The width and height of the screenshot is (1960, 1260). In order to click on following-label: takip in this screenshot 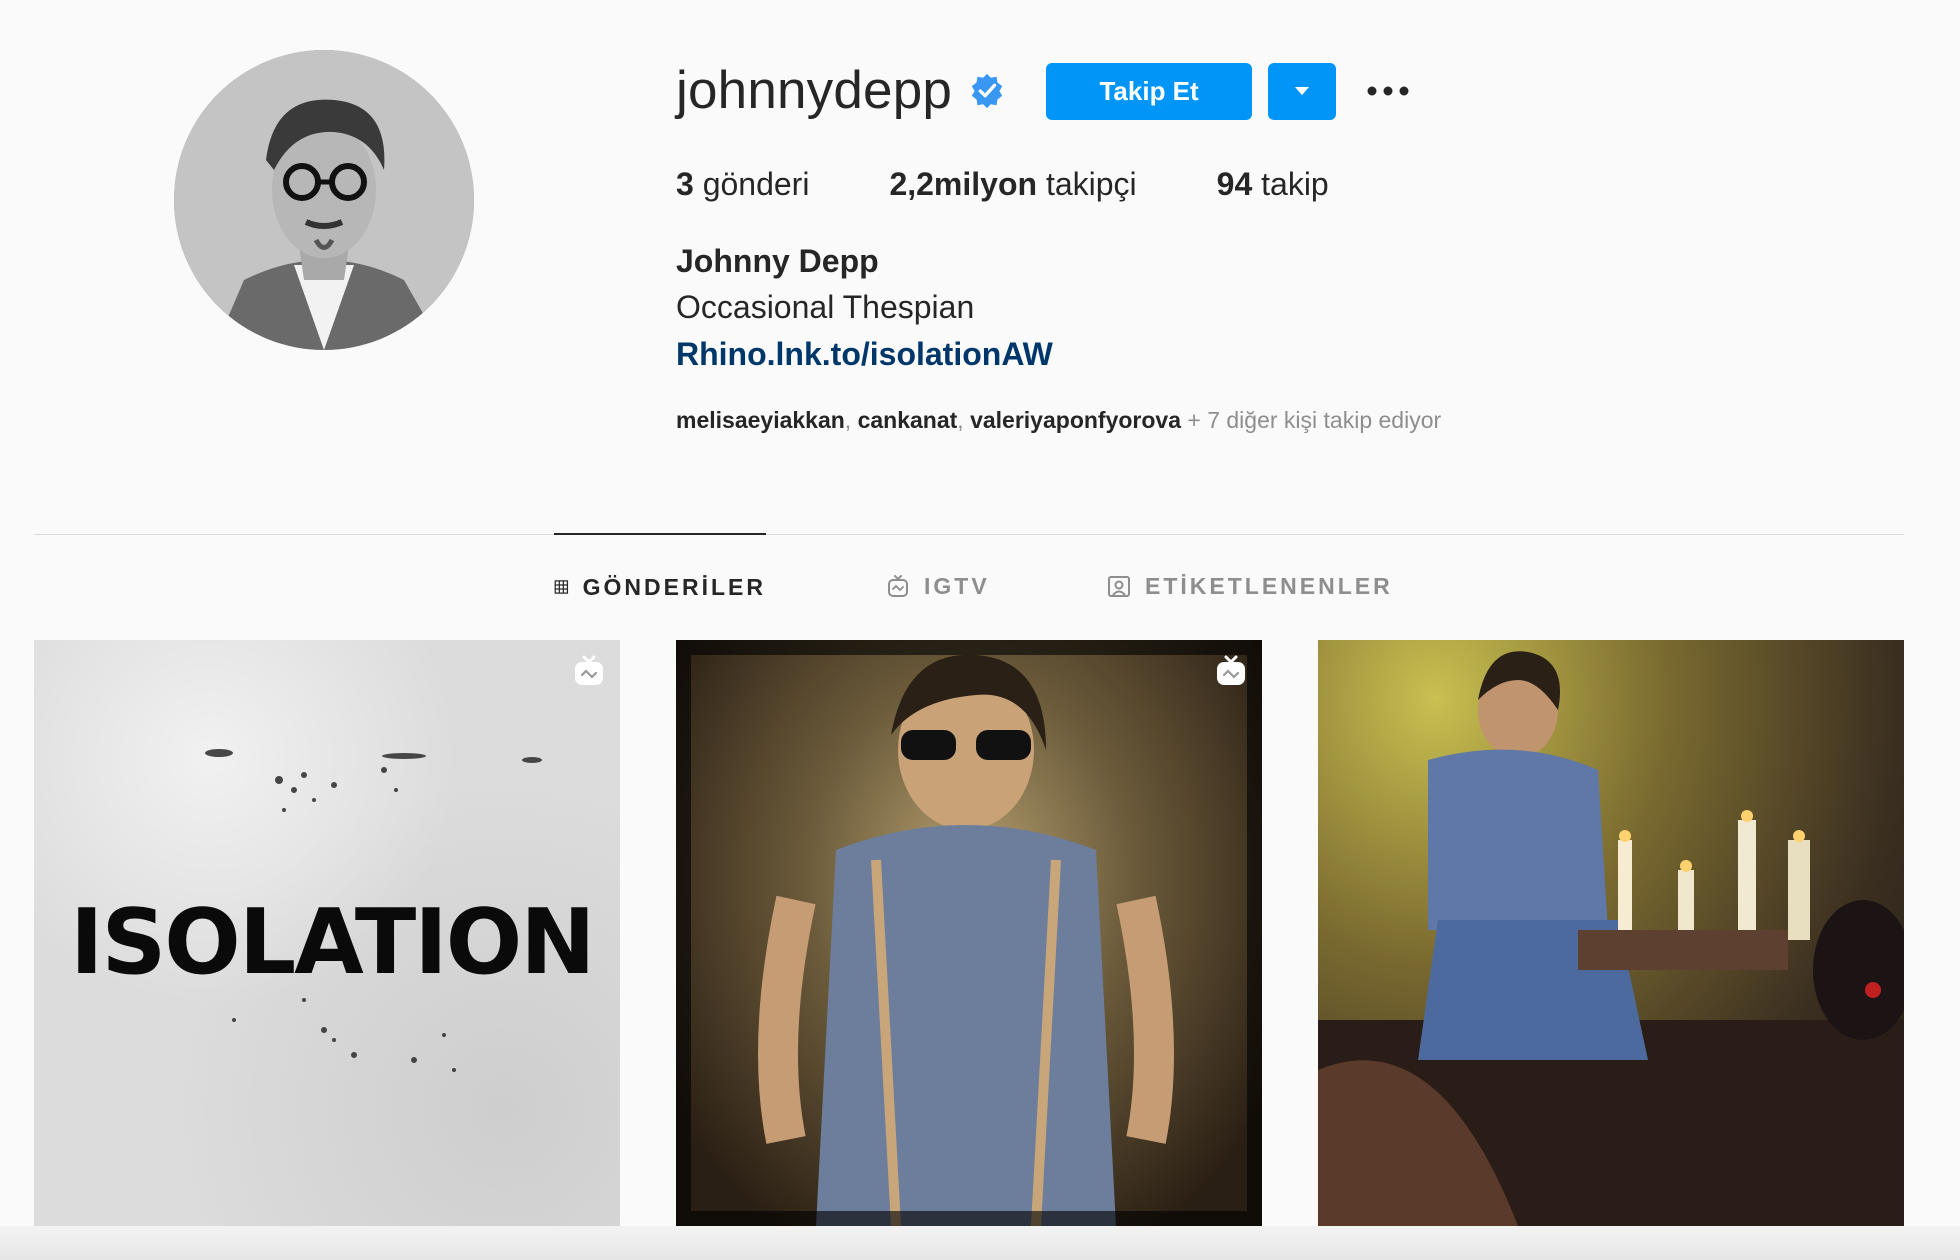, I will do `click(1290, 184)`.